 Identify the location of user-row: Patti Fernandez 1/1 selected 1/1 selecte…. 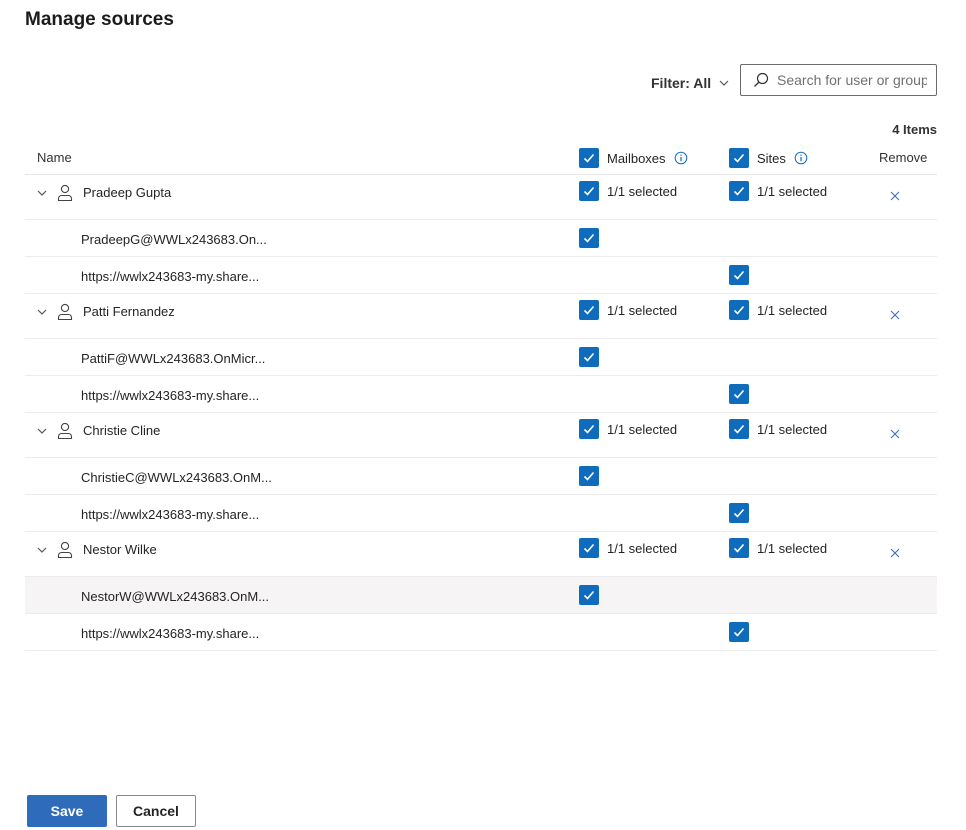
(481, 316).